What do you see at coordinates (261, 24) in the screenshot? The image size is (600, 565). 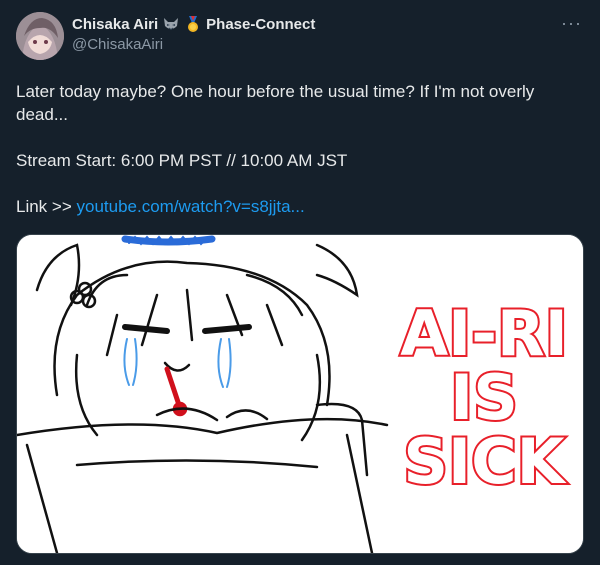 I see `author-affiliation: Phase-Connect` at bounding box center [261, 24].